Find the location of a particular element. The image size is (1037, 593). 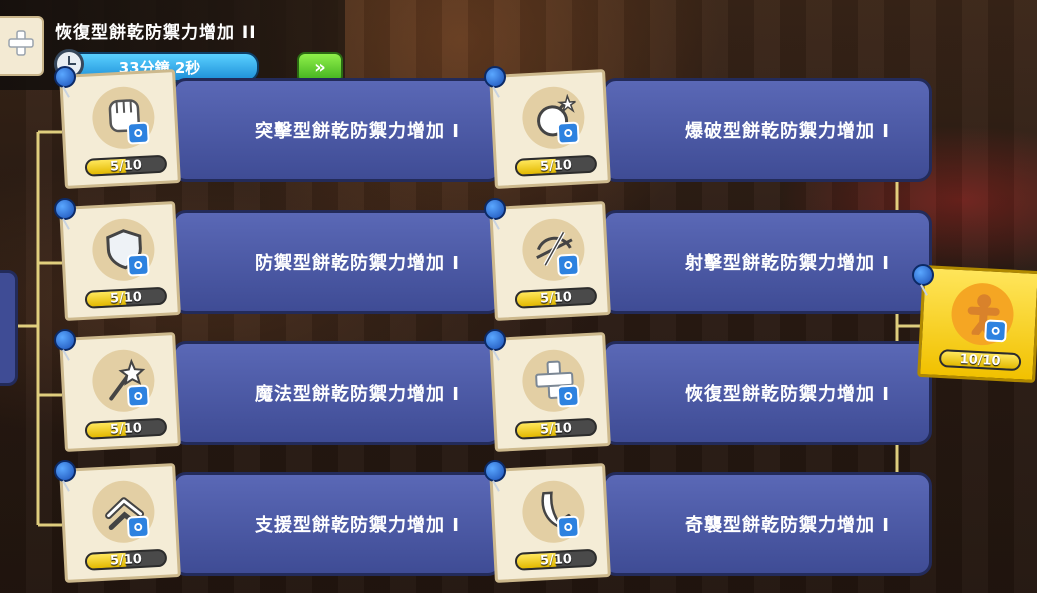

research-node-banner: 恢復型餅乾防禦力增加 I is located at coordinates (767, 393).